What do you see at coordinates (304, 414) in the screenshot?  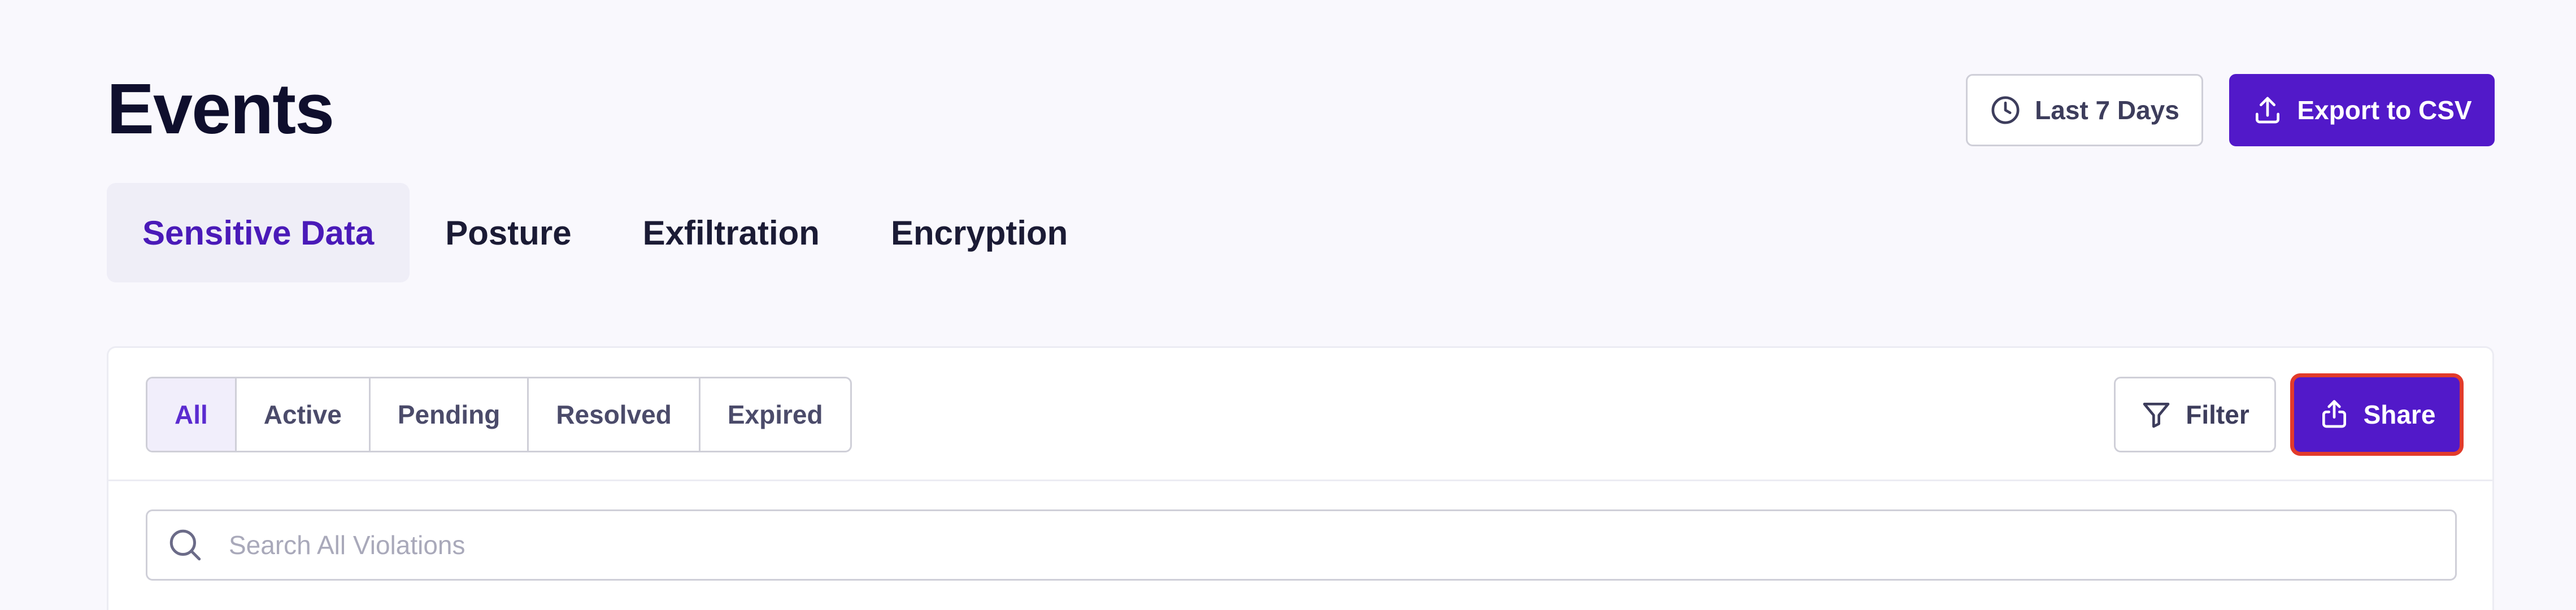 I see `status-option-active: Active` at bounding box center [304, 414].